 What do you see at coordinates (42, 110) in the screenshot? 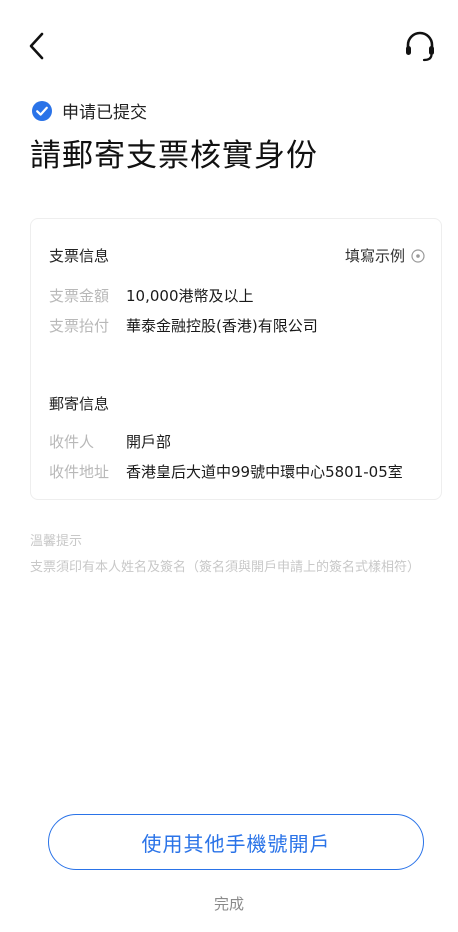
I see `check-circle-icon` at bounding box center [42, 110].